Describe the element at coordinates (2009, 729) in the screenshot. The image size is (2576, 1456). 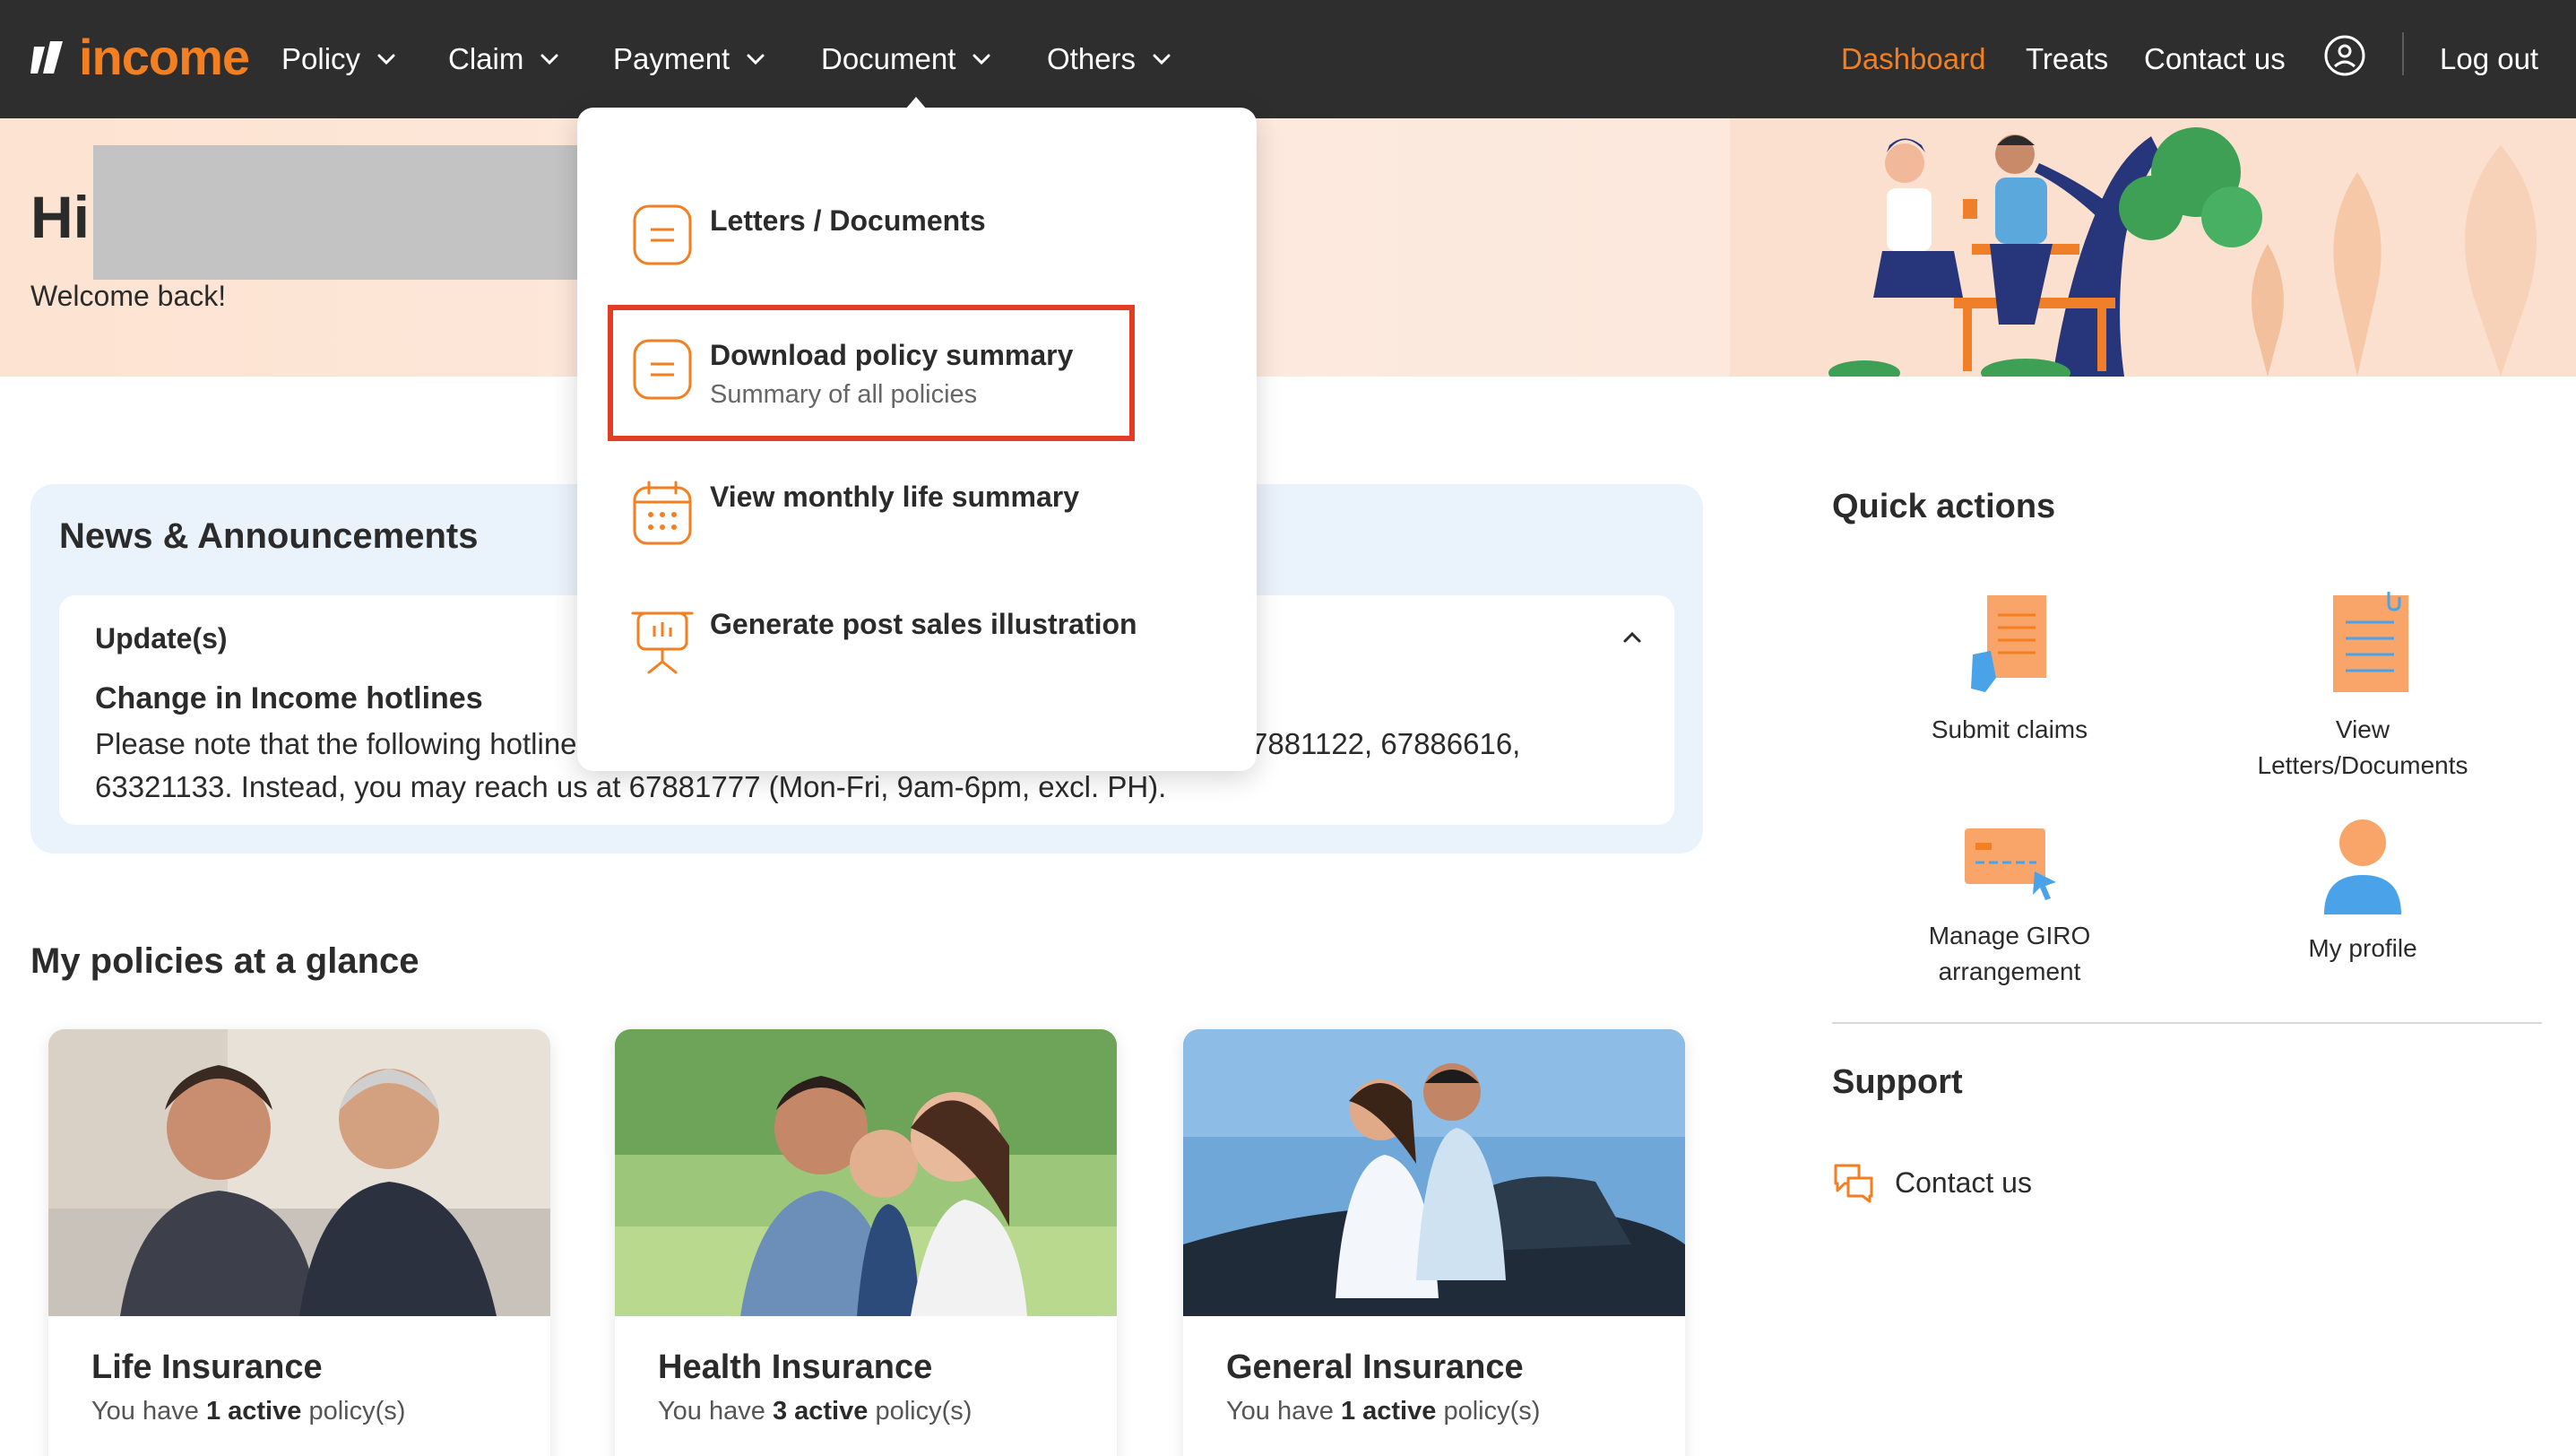
I see `quick-action-label: Submit claims` at that location.